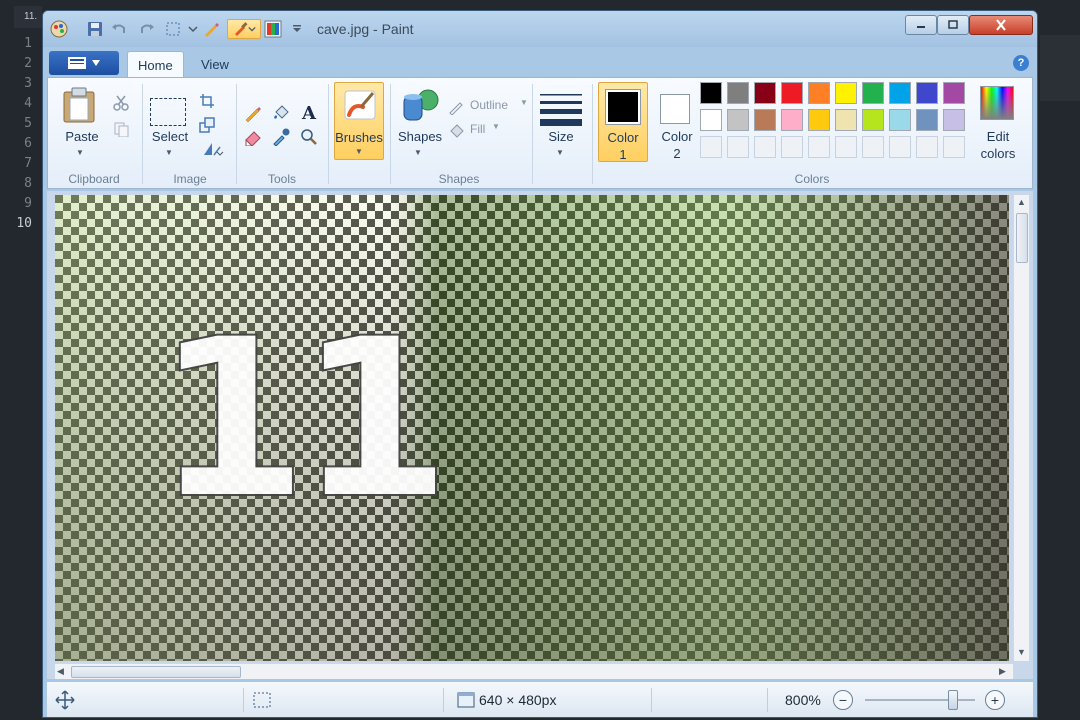 The width and height of the screenshot is (1080, 720). Describe the element at coordinates (477, 129) in the screenshot. I see `fill-label: Fill` at that location.